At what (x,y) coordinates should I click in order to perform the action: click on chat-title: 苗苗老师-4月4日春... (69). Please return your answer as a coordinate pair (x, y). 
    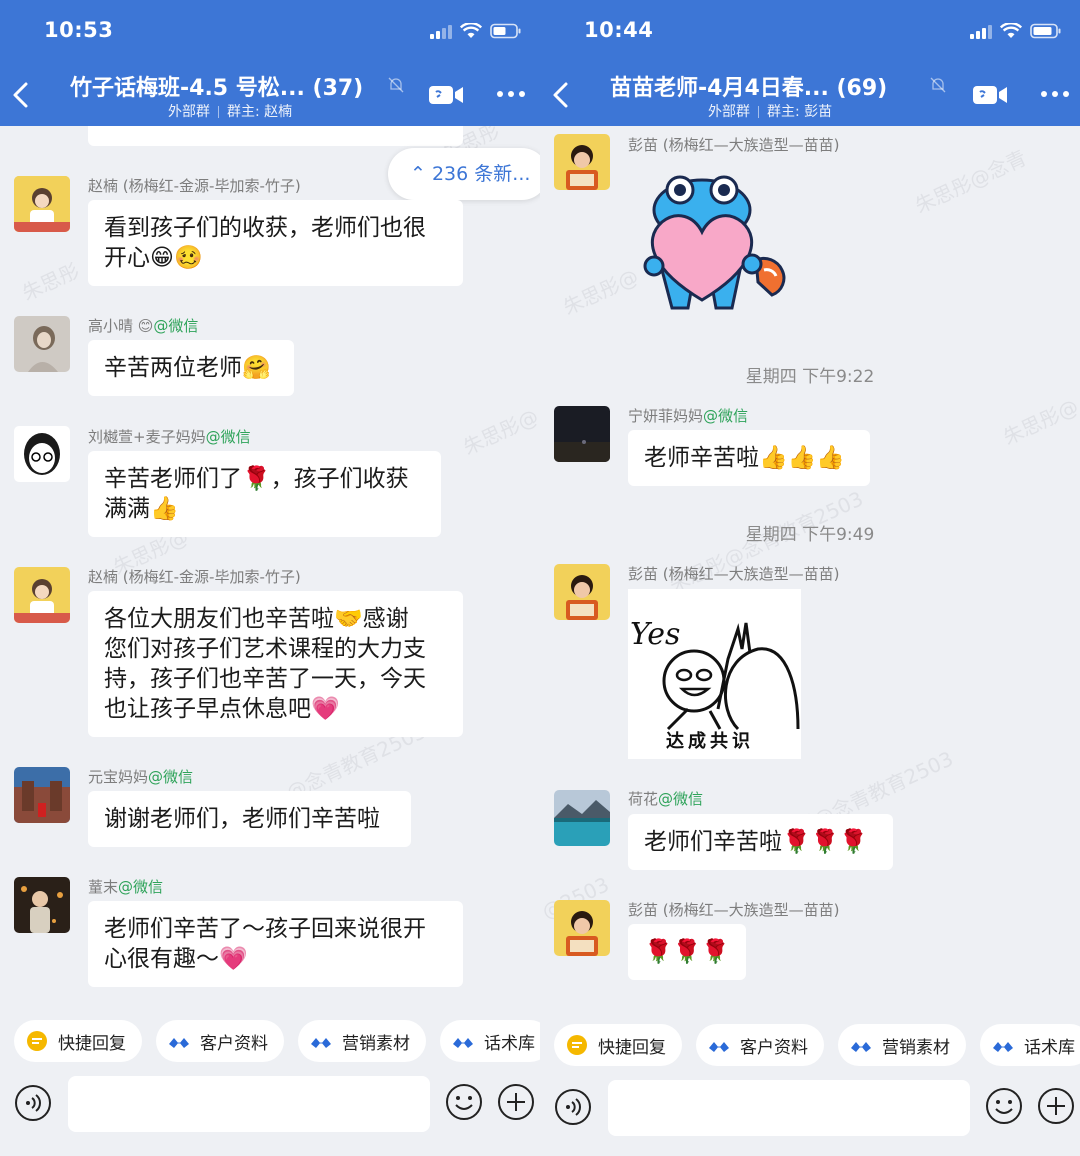
    Looking at the image, I should click on (749, 88).